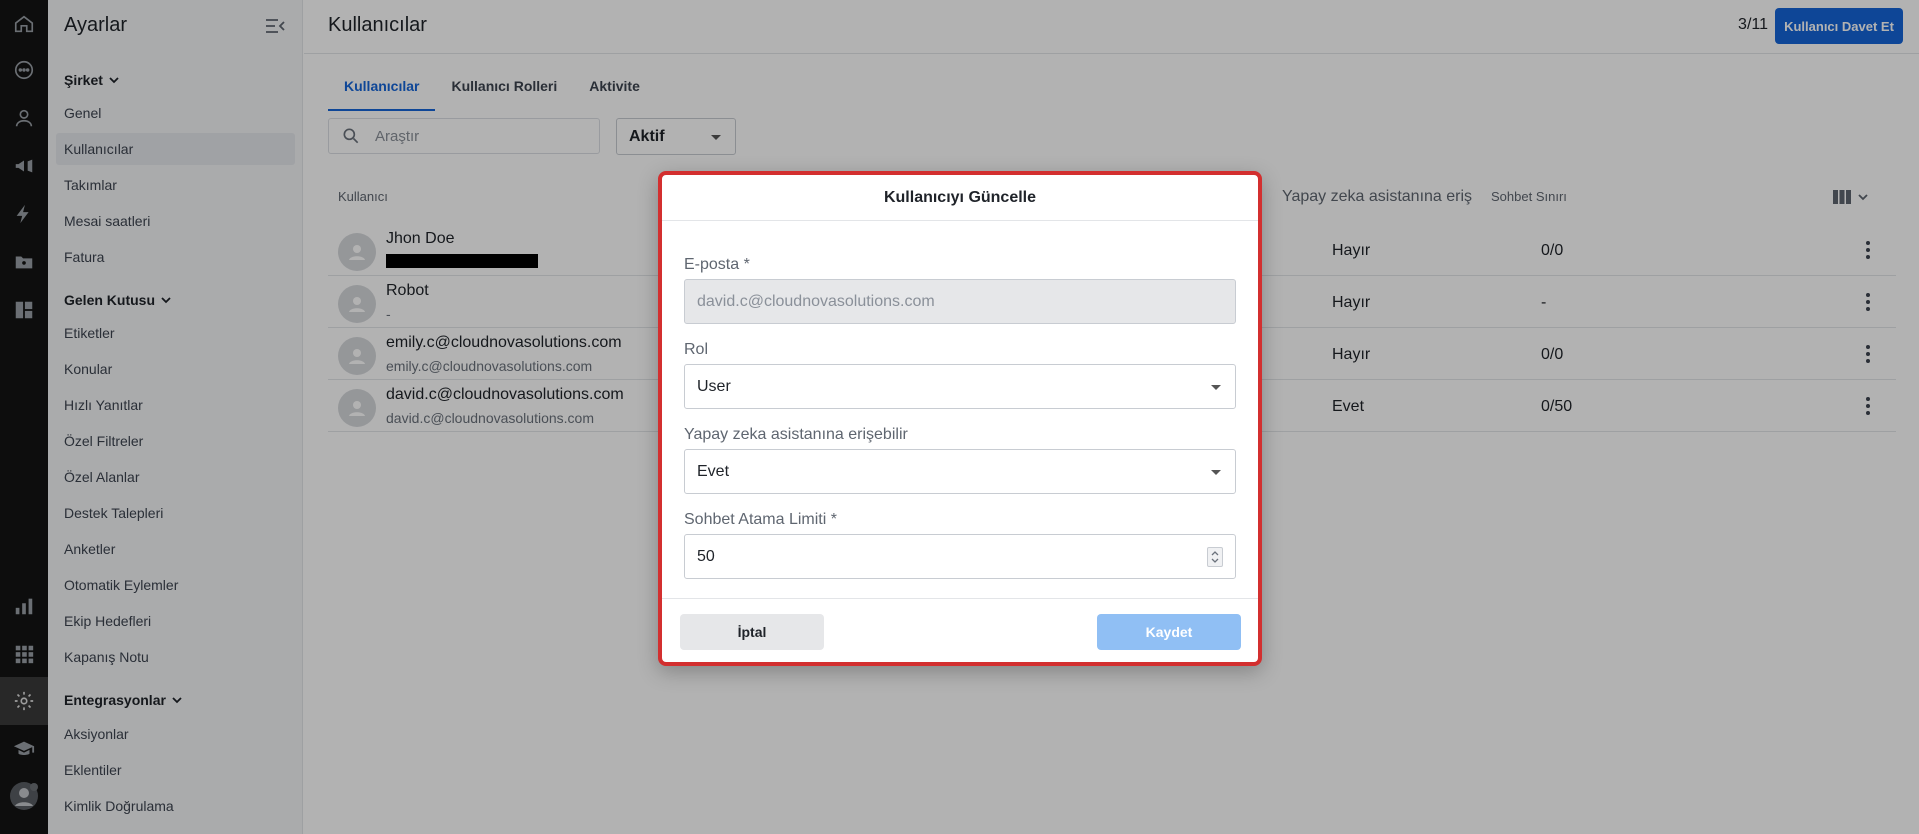  Describe the element at coordinates (796, 434) in the screenshot. I see `ai-access-label: Yapay zeka asistanına erişebilir` at that location.